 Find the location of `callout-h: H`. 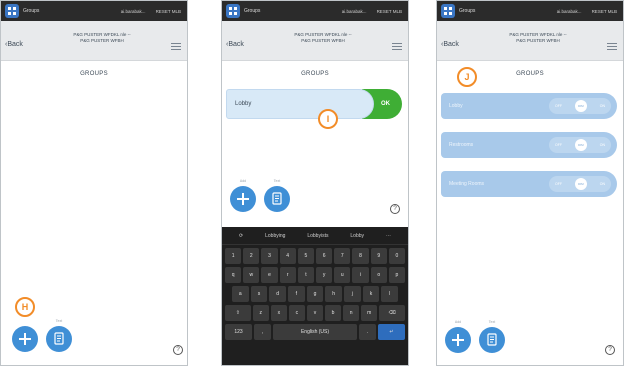

callout-h: H is located at coordinates (25, 307).